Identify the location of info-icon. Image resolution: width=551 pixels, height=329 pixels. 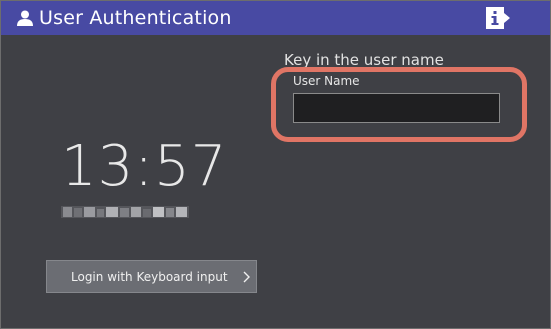
(498, 18).